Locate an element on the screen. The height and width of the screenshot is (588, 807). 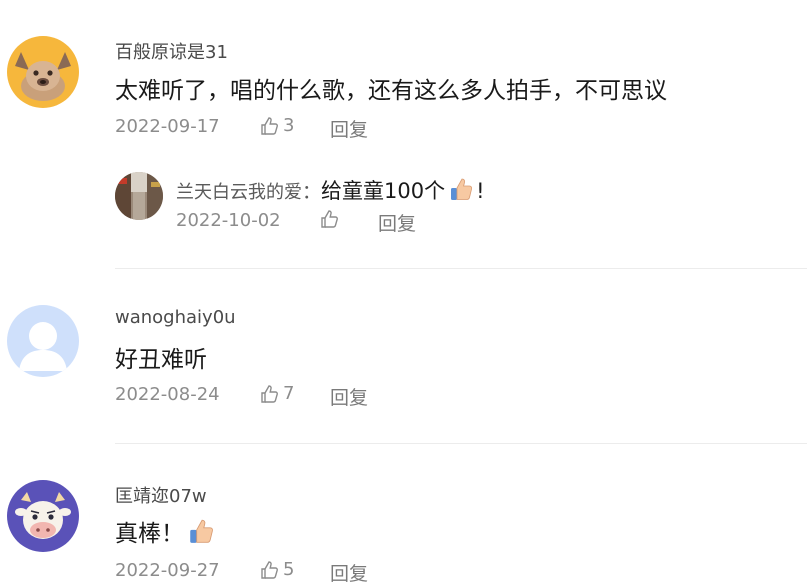
comment-text: 太难听了，唱的什么歌，还有这么多人拍手，不可思议 is located at coordinates (391, 91).